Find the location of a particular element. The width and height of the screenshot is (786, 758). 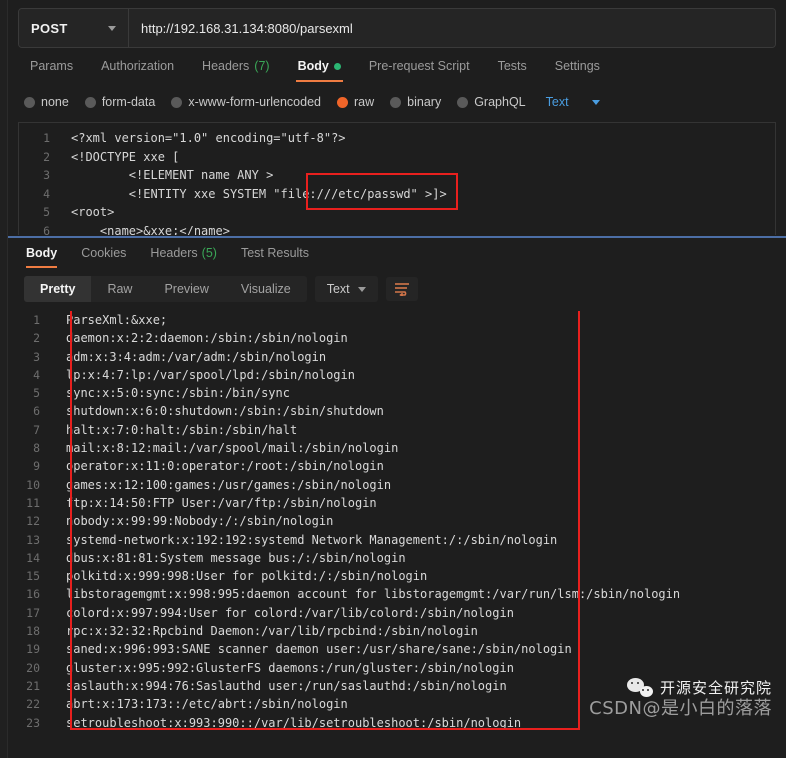

line-number: 3 is located at coordinates (46, 175).